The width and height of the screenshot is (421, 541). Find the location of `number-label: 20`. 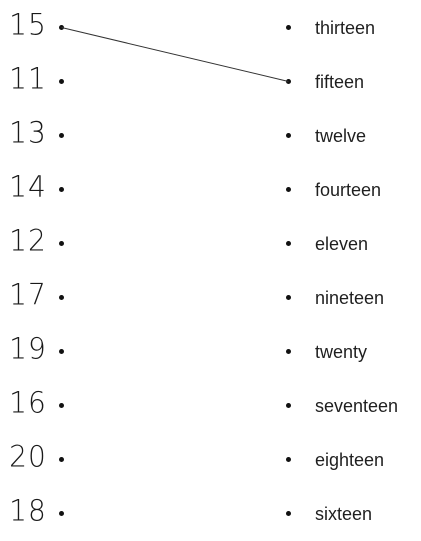

number-label: 20 is located at coordinates (28, 456).